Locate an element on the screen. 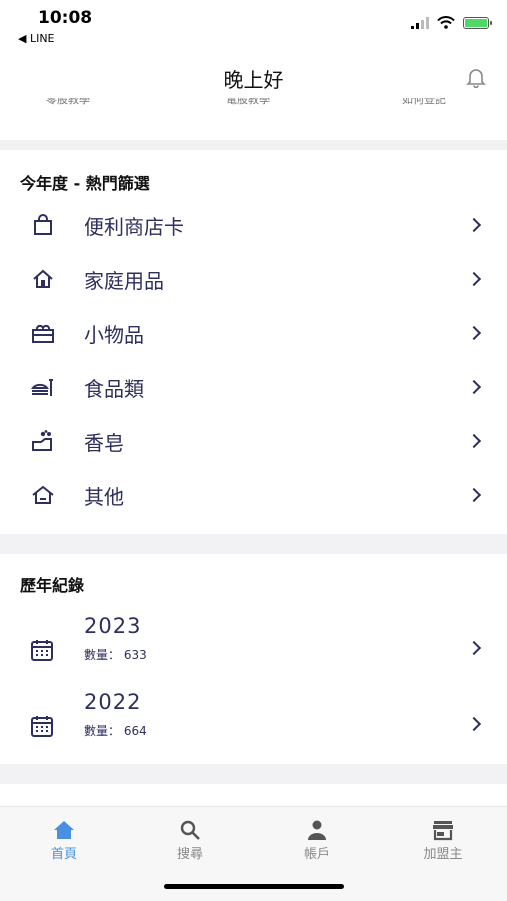 The image size is (507, 901). tab-label: 加盟主 is located at coordinates (443, 854).